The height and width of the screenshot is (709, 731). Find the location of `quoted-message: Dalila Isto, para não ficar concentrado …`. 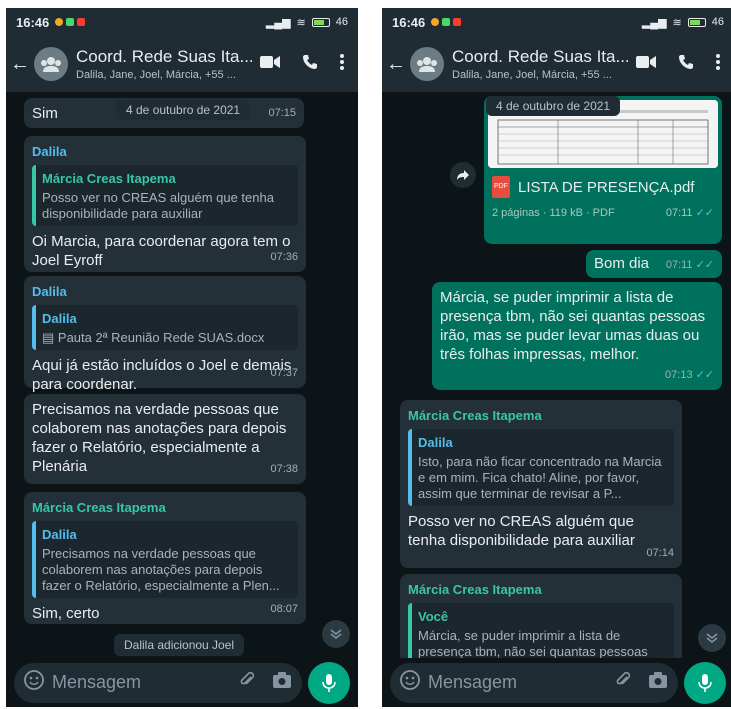

quoted-message: Dalila Isto, para não ficar concentrado … is located at coordinates (541, 467).